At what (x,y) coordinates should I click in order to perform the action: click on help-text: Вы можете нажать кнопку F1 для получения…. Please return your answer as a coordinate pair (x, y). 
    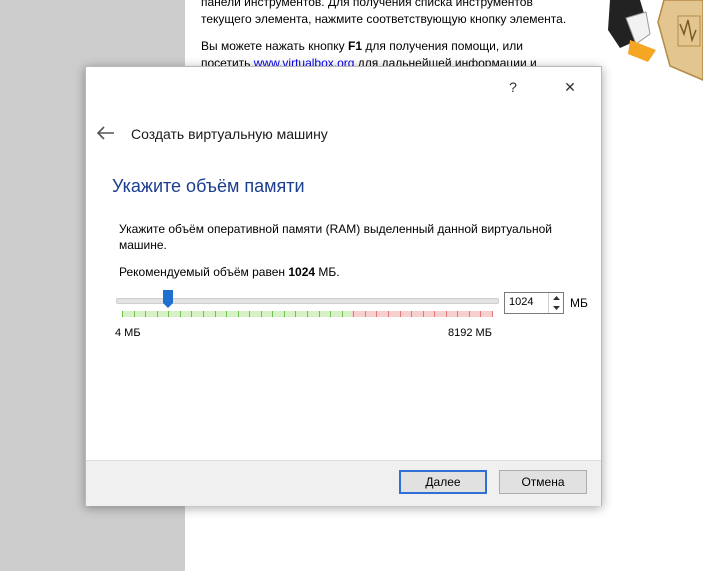
    Looking at the image, I should click on (401, 46).